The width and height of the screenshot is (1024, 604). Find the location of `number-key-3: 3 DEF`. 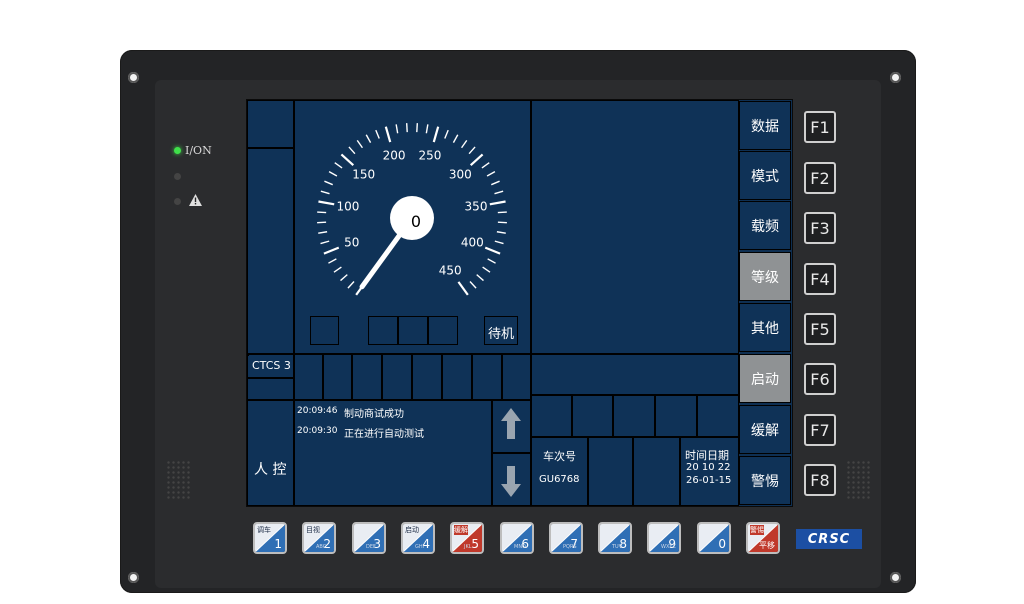

number-key-3: 3 DEF is located at coordinates (369, 538).